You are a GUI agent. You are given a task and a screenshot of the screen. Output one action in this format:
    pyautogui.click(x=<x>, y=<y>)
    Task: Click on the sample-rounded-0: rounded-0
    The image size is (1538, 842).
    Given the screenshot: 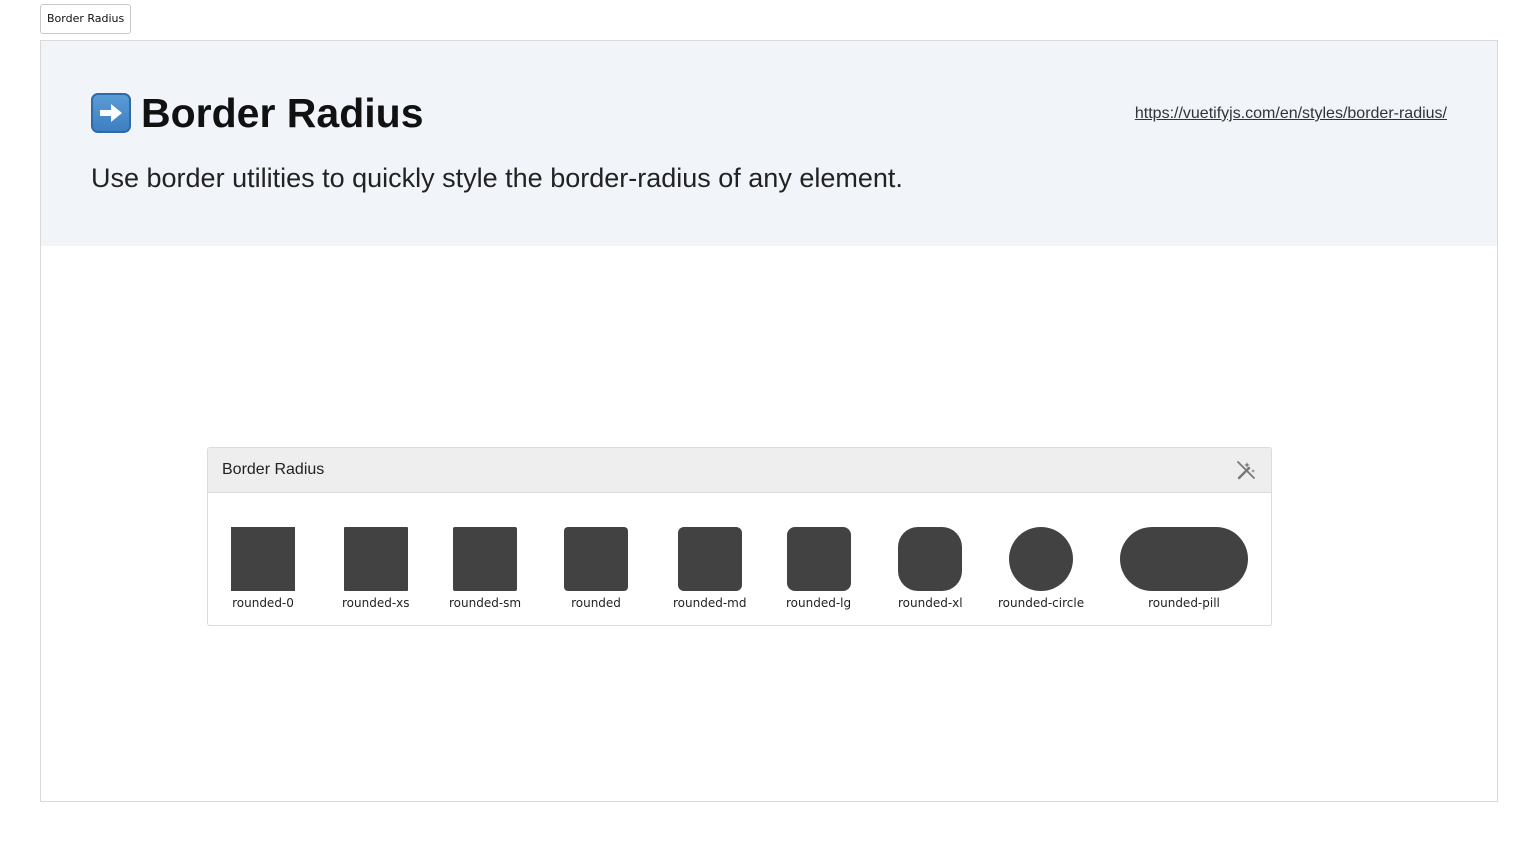 What is the action you would take?
    pyautogui.click(x=263, y=568)
    